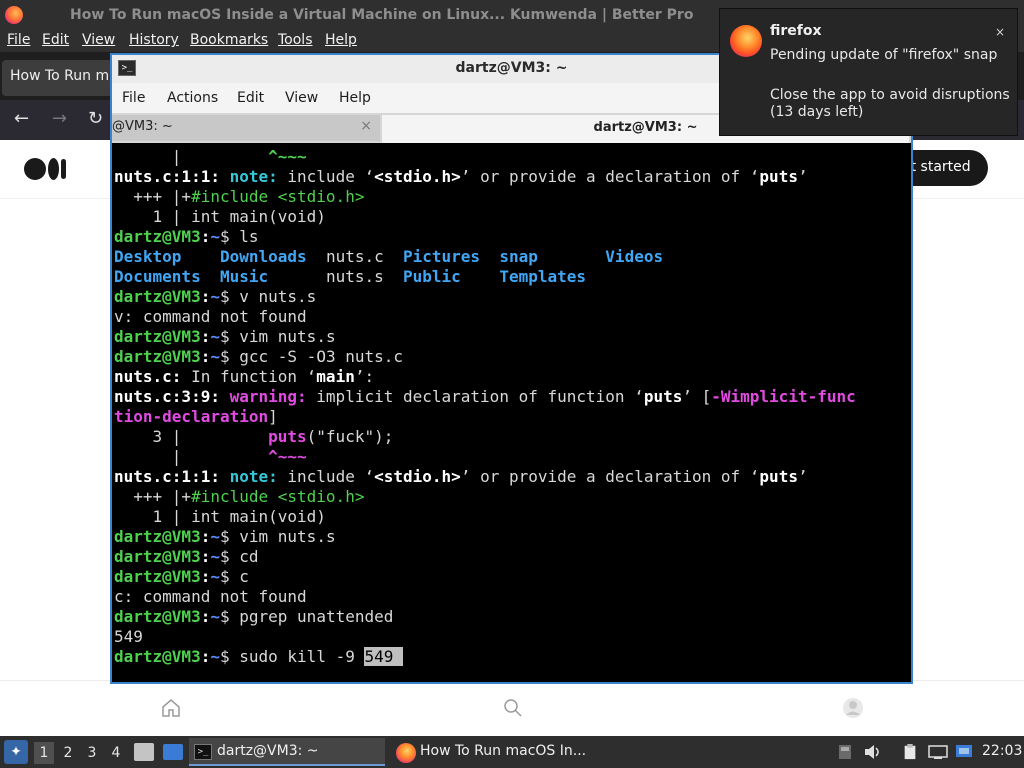  Describe the element at coordinates (417, 176) in the screenshot. I see `terminal-text: <stdio.h>` at that location.